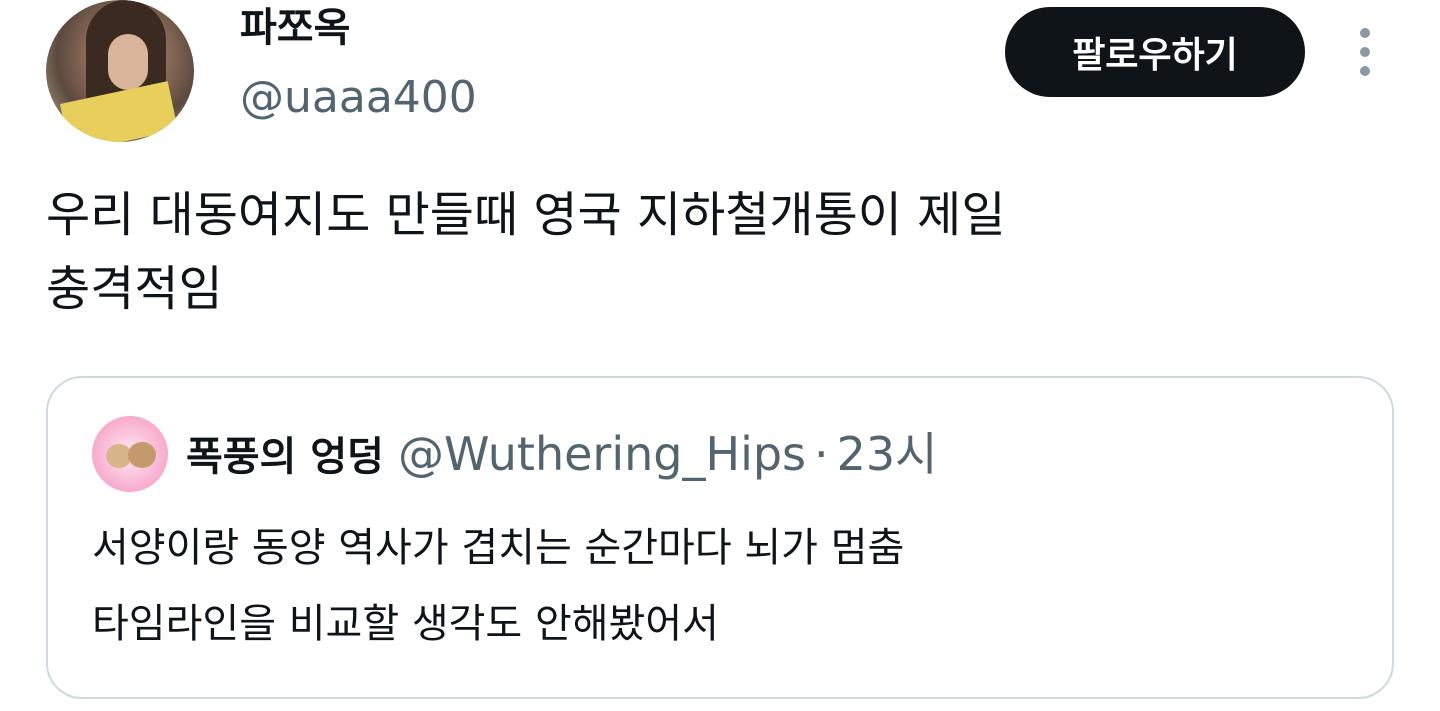 This screenshot has width=1440, height=711. Describe the element at coordinates (128, 62) in the screenshot. I see `avatar-face-shape` at that location.